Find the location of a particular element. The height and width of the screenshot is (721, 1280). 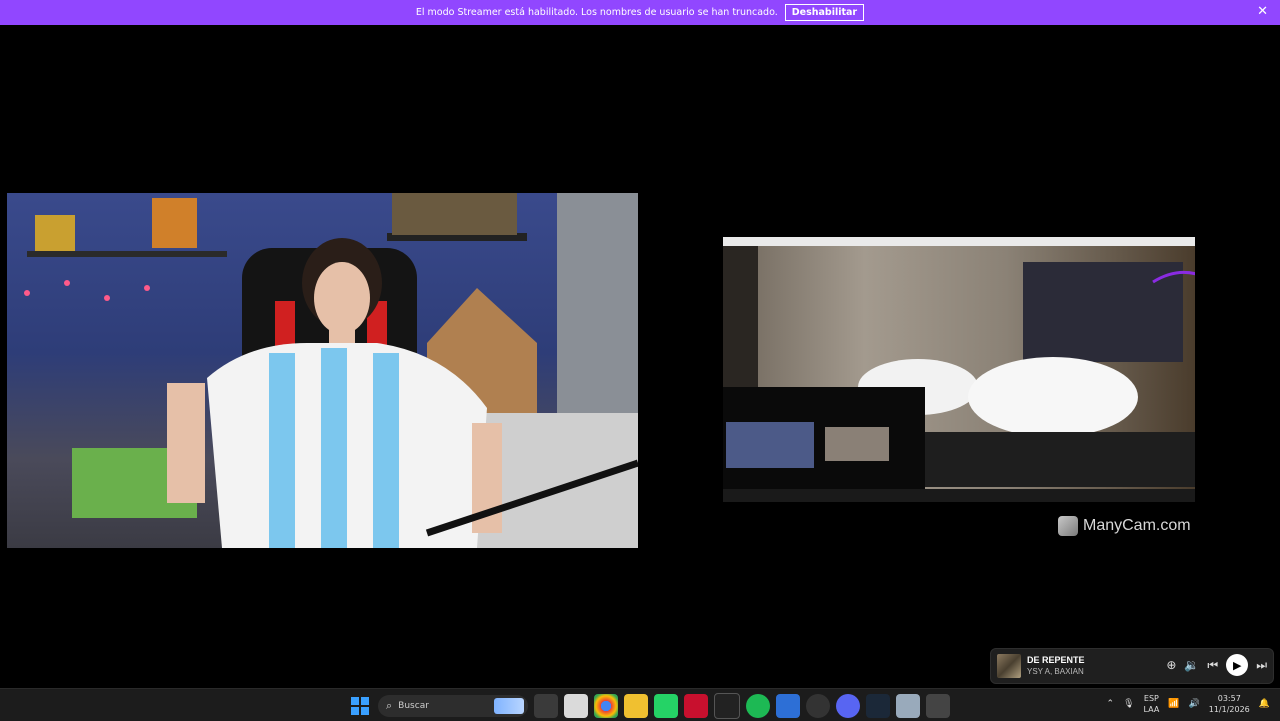

language-indicator: ESP LAA is located at coordinates (1152, 704).